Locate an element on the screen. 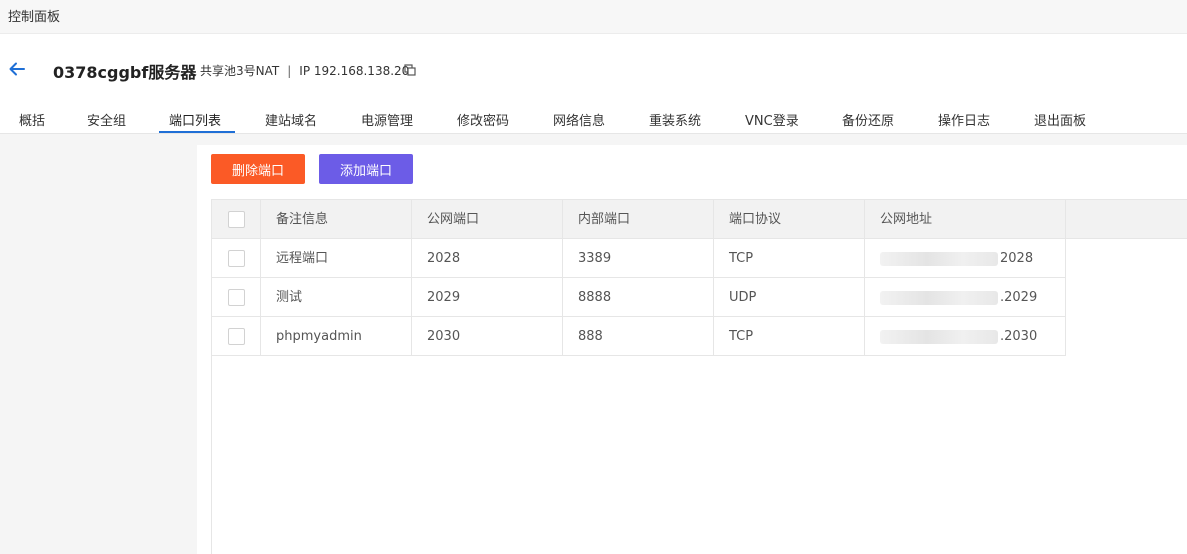 Image resolution: width=1187 pixels, height=554 pixels. select-all-checkbox is located at coordinates (236, 219).